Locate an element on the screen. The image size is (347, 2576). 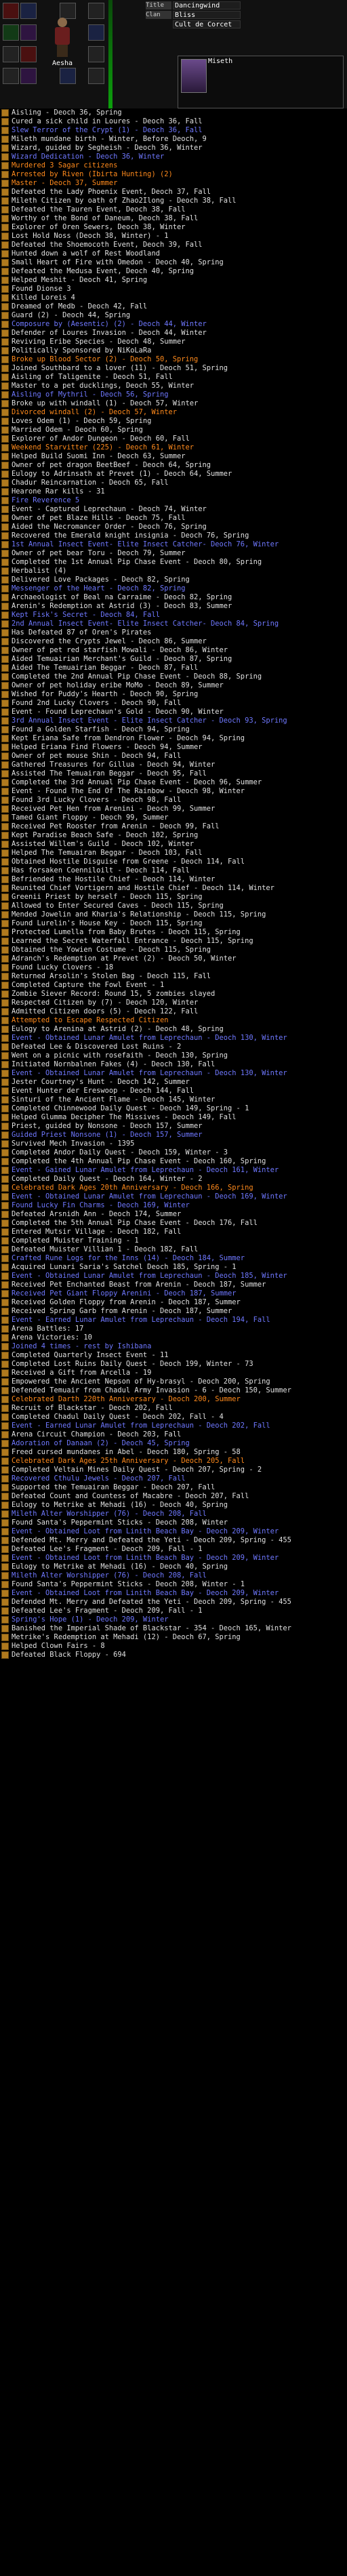
portrait-image is located at coordinates (194, 76).